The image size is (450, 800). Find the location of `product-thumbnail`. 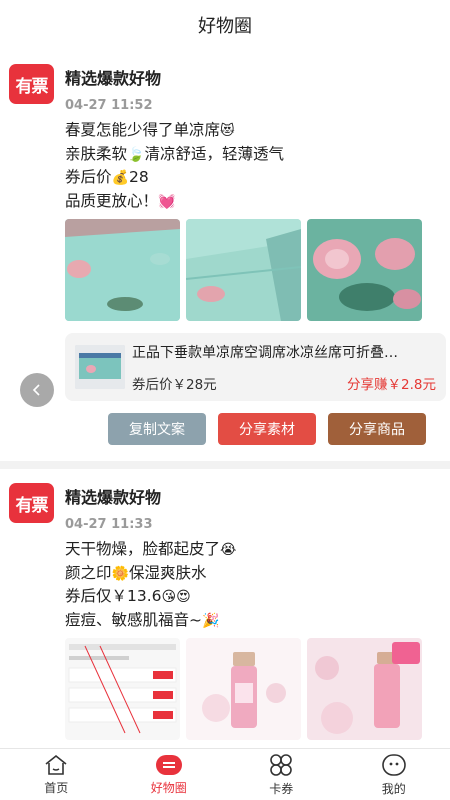

product-thumbnail is located at coordinates (100, 367).